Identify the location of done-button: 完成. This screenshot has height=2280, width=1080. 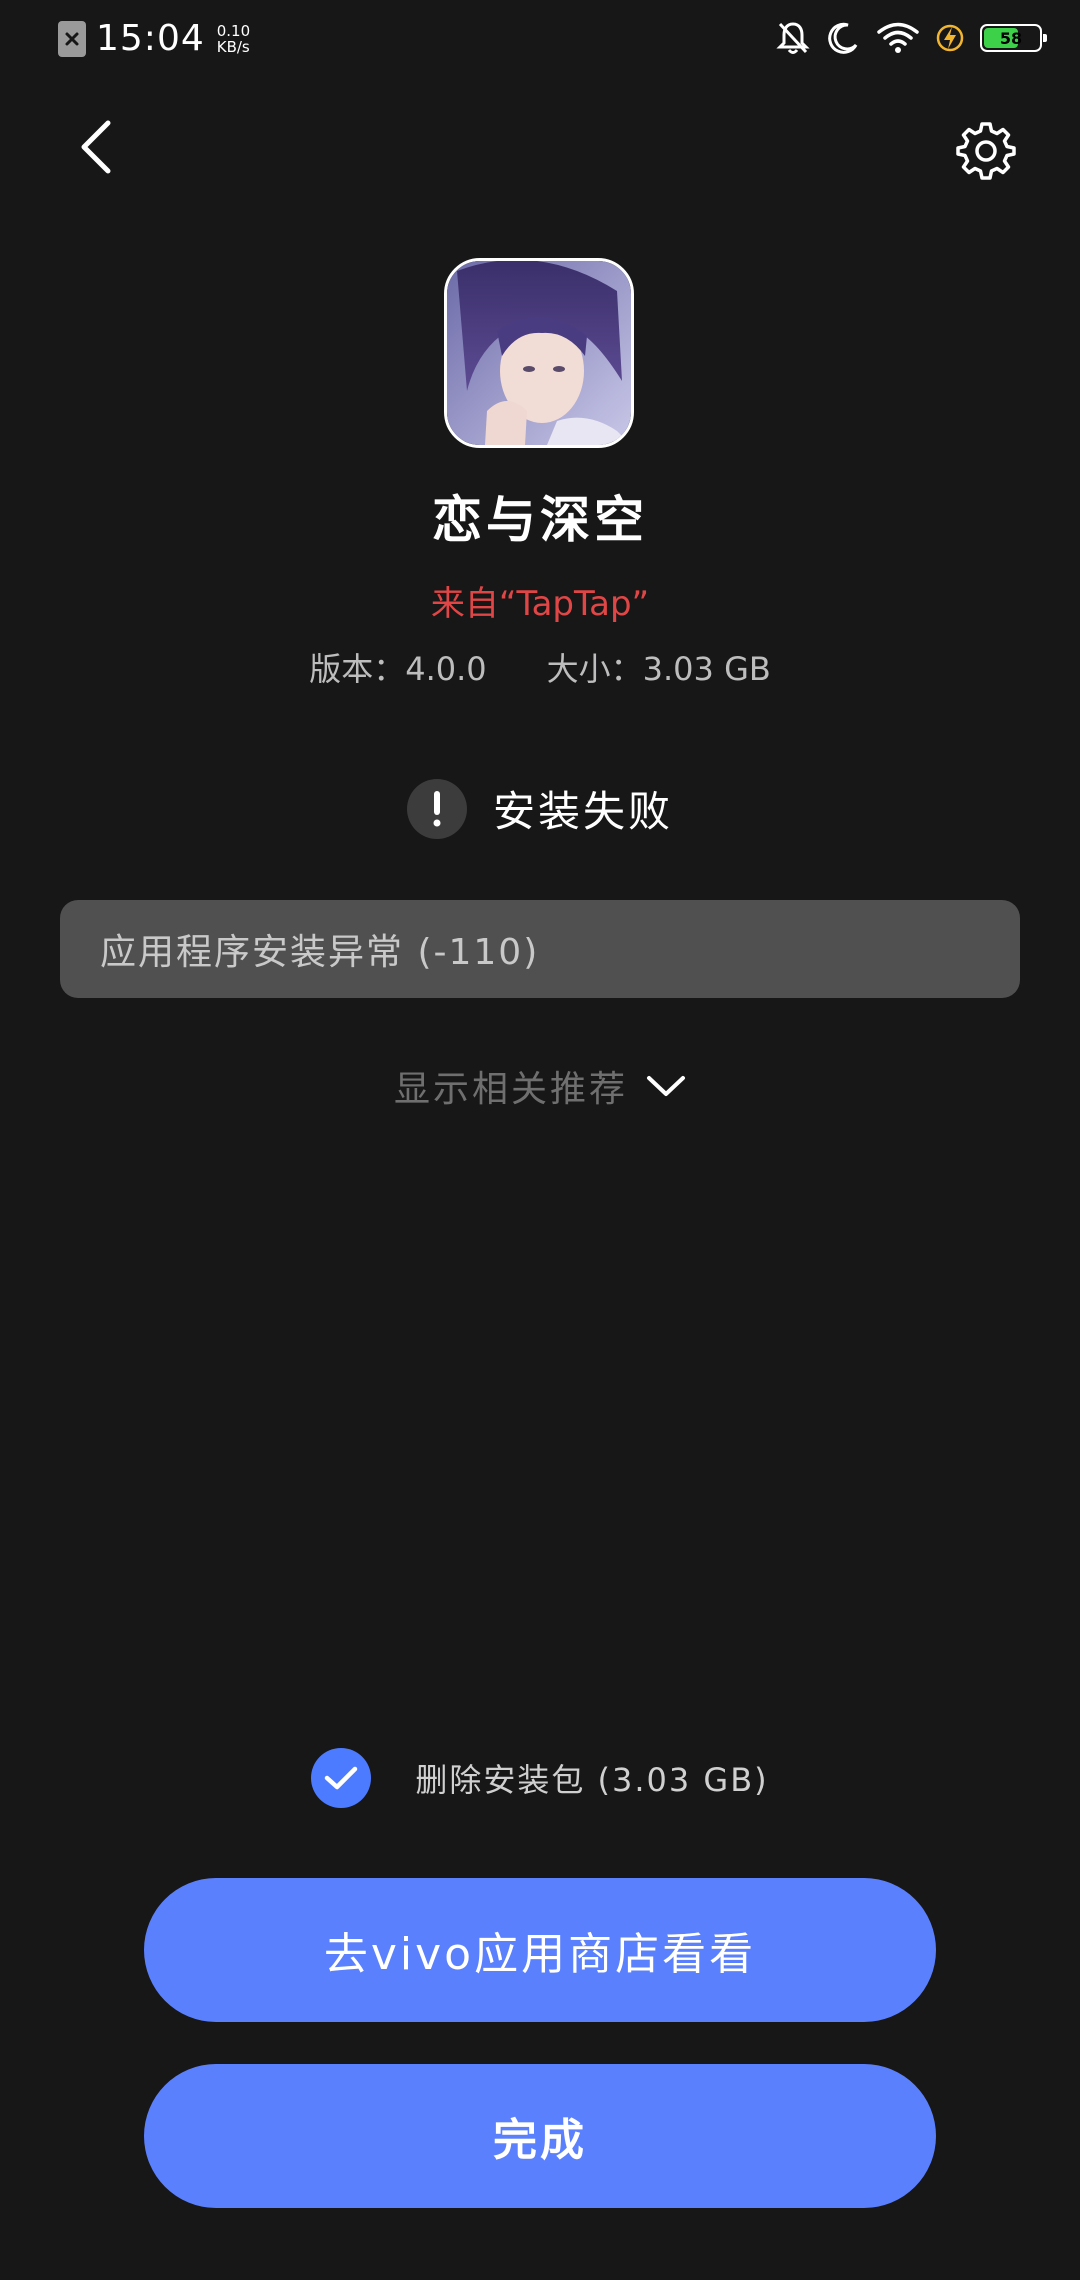
(540, 2136).